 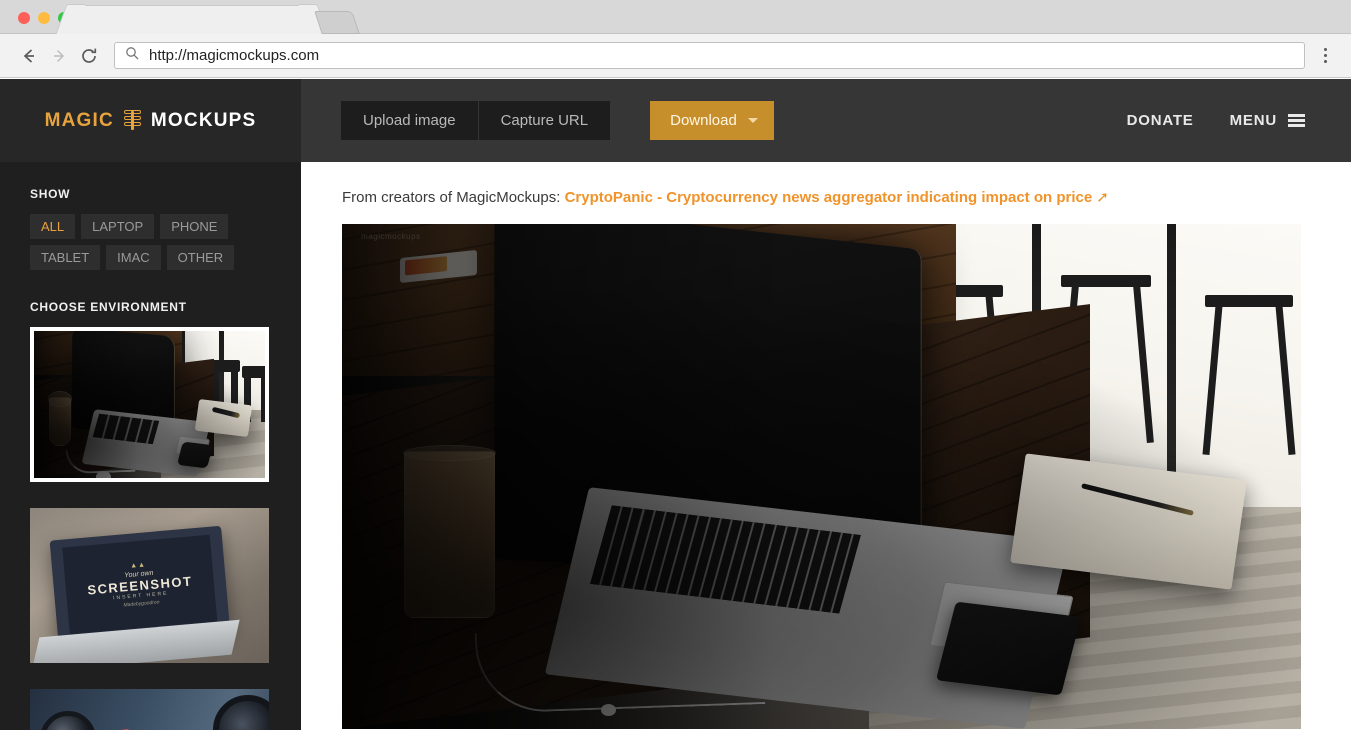 I want to click on promo-prefix: From creators of MagicMockups:, so click(x=451, y=197).